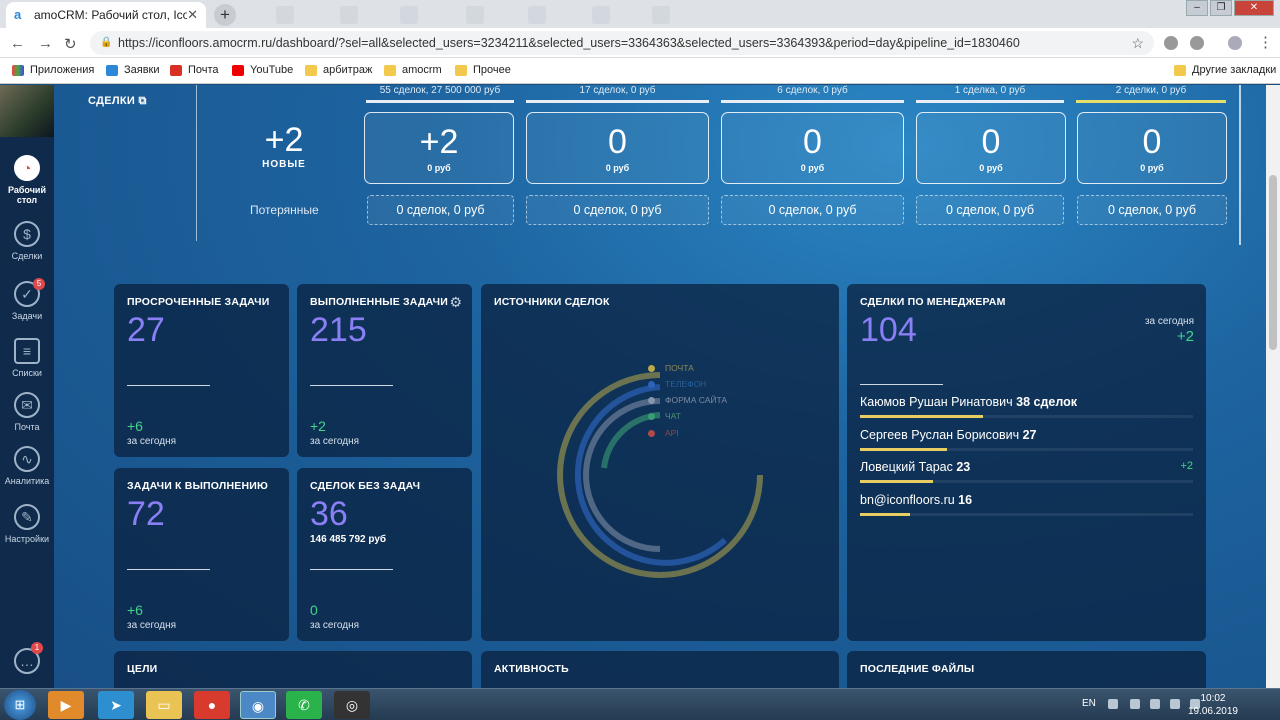  I want to click on maximize-button: ❐, so click(1221, 8).